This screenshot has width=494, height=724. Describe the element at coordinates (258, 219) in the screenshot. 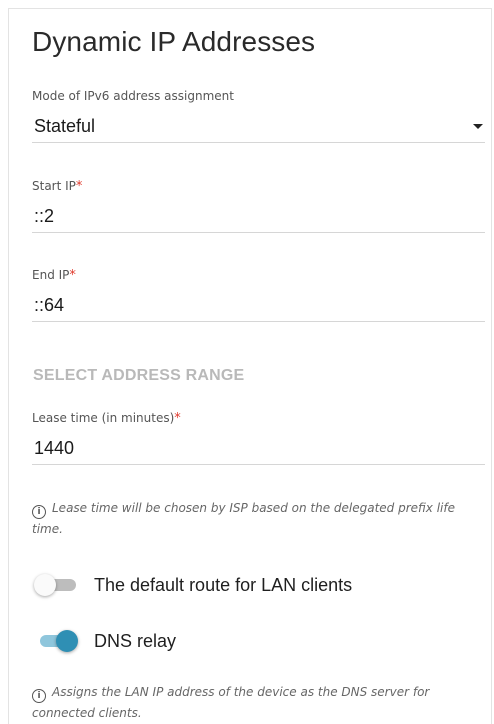

I see `start-ip-input: ::2` at that location.